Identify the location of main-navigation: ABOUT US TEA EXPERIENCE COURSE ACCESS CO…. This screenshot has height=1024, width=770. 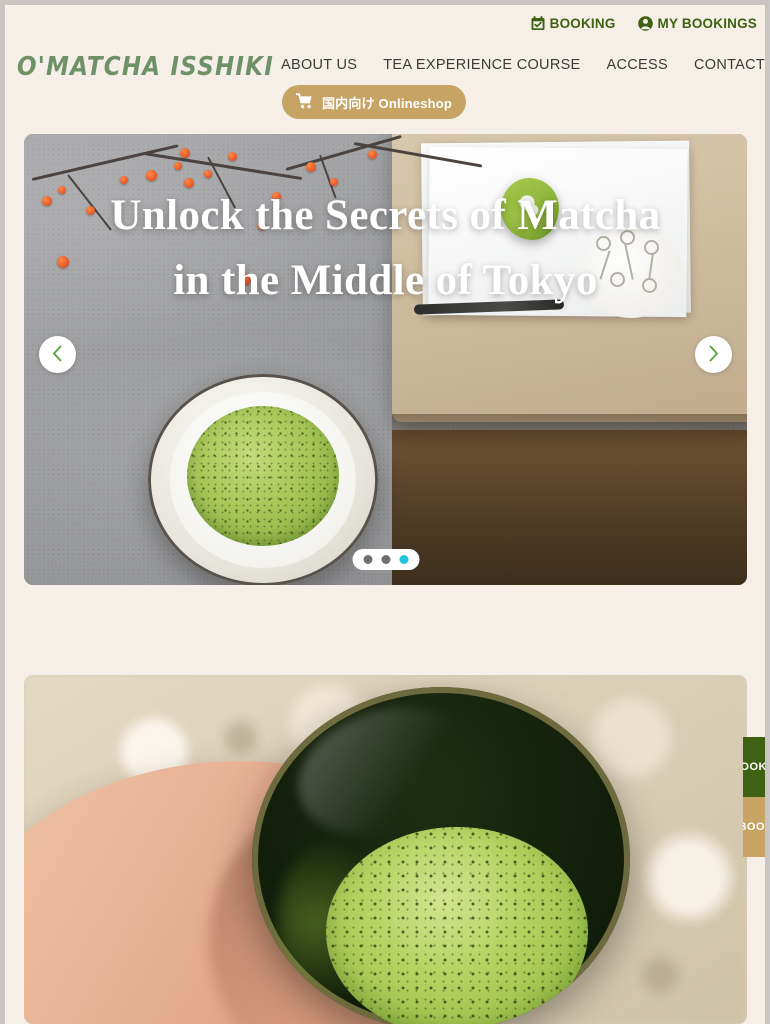
(523, 65).